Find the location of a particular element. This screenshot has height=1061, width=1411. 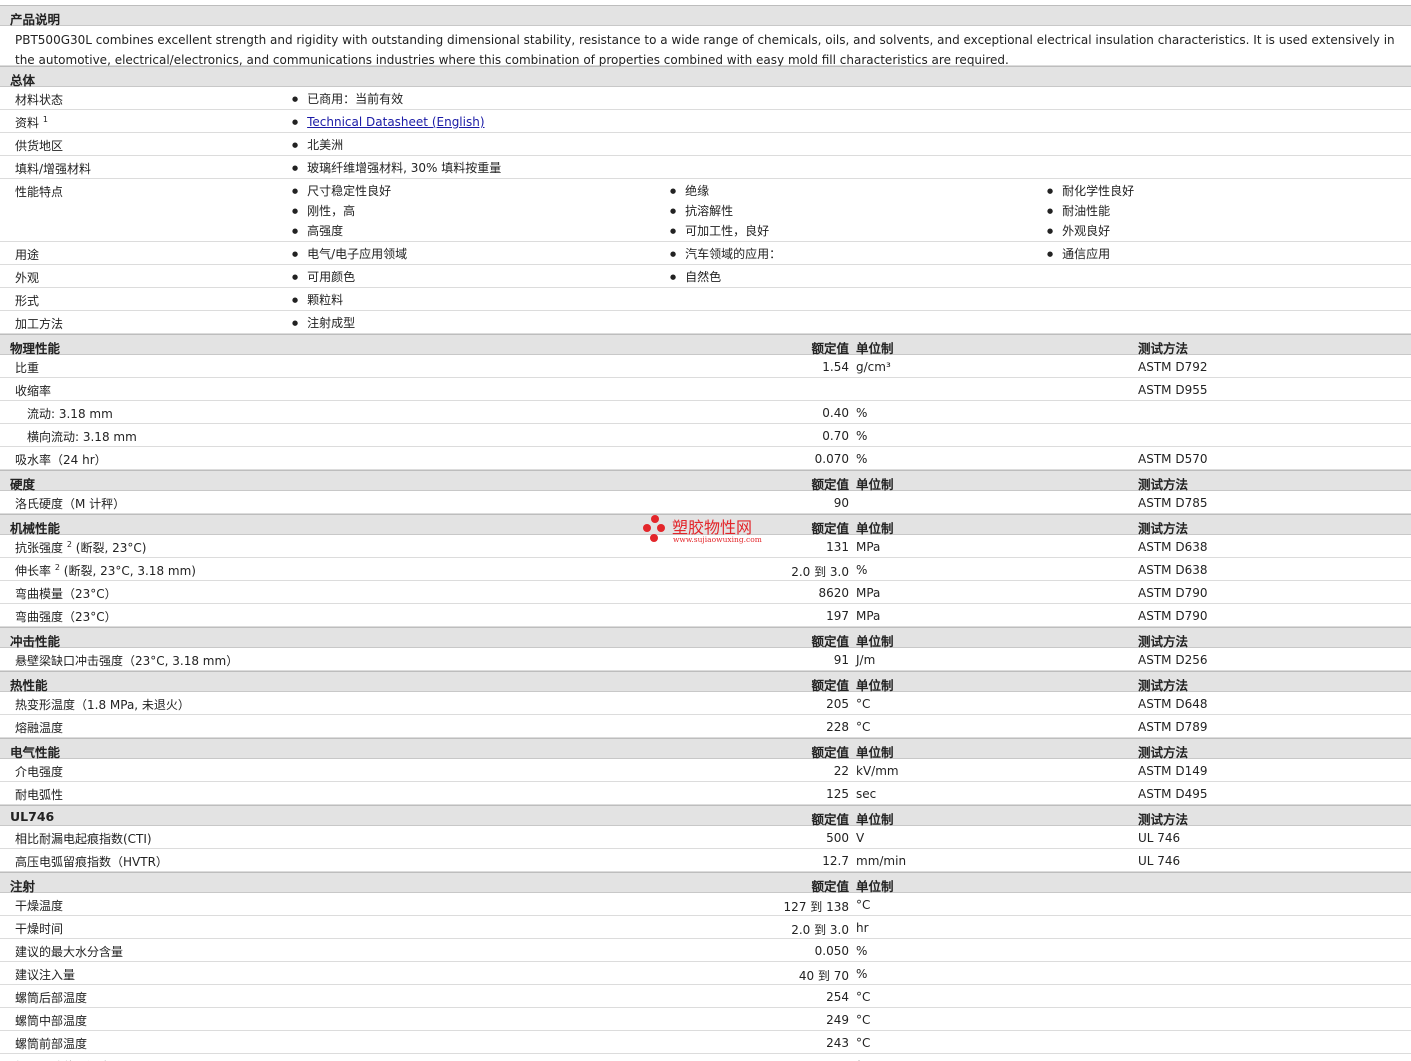

section-header-ul746: UL746 额定值 单位制 测试方法 is located at coordinates (705, 816).